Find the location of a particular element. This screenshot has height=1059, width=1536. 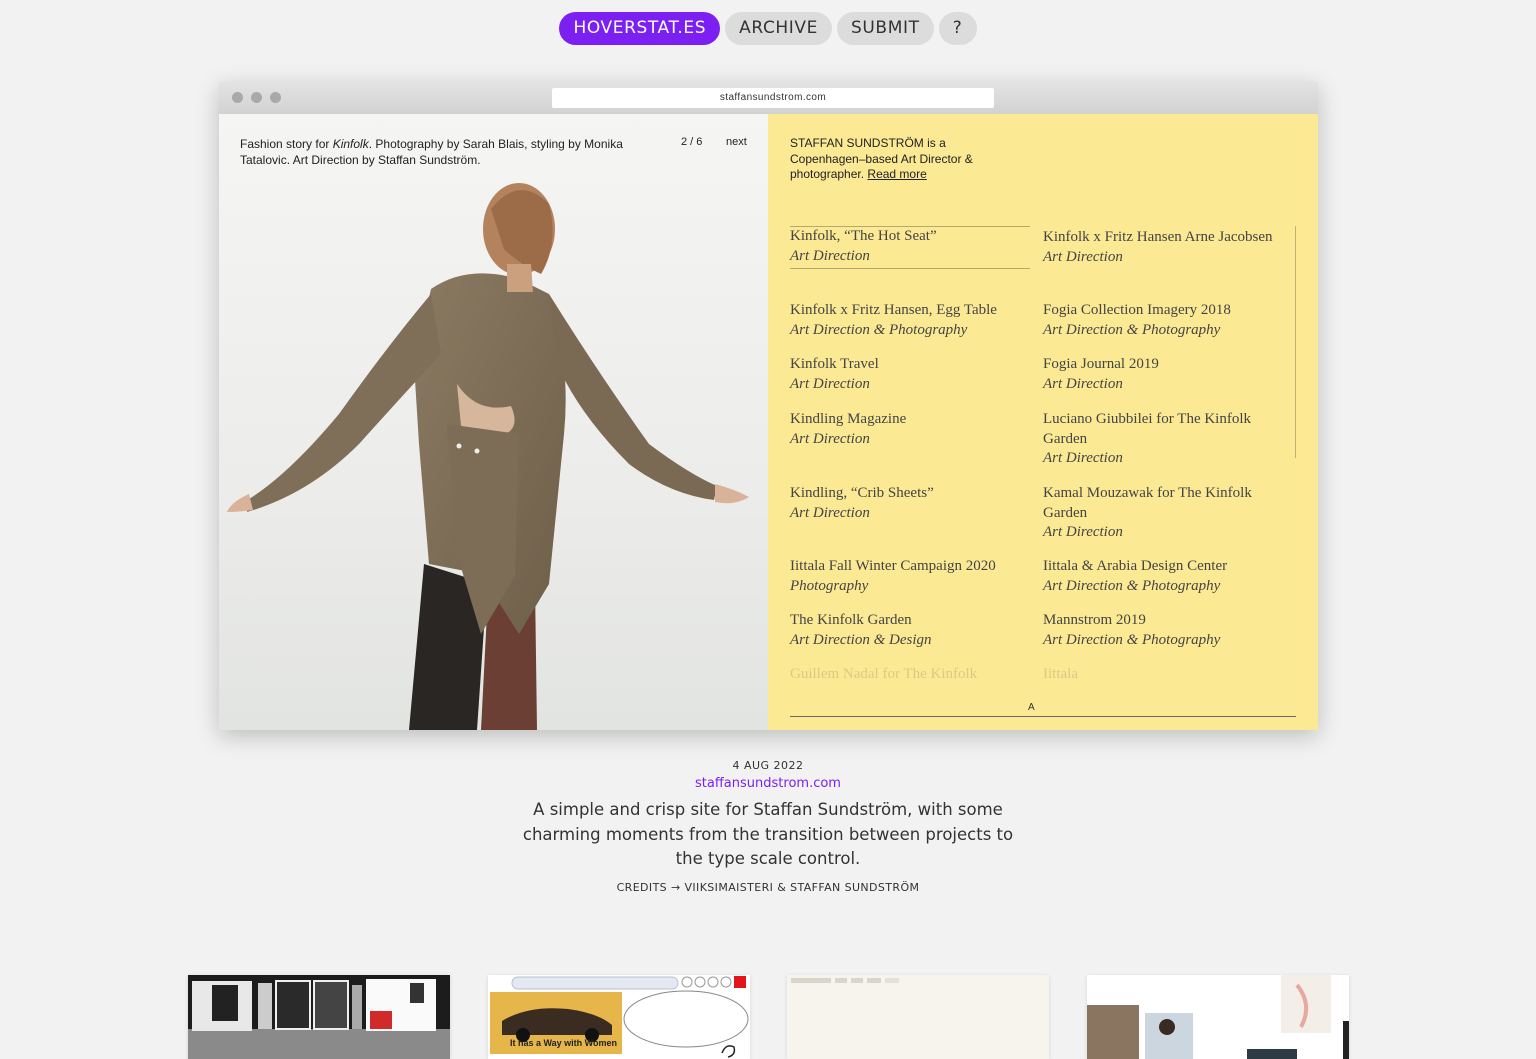

project-item: Iittala is located at coordinates (1160, 675).